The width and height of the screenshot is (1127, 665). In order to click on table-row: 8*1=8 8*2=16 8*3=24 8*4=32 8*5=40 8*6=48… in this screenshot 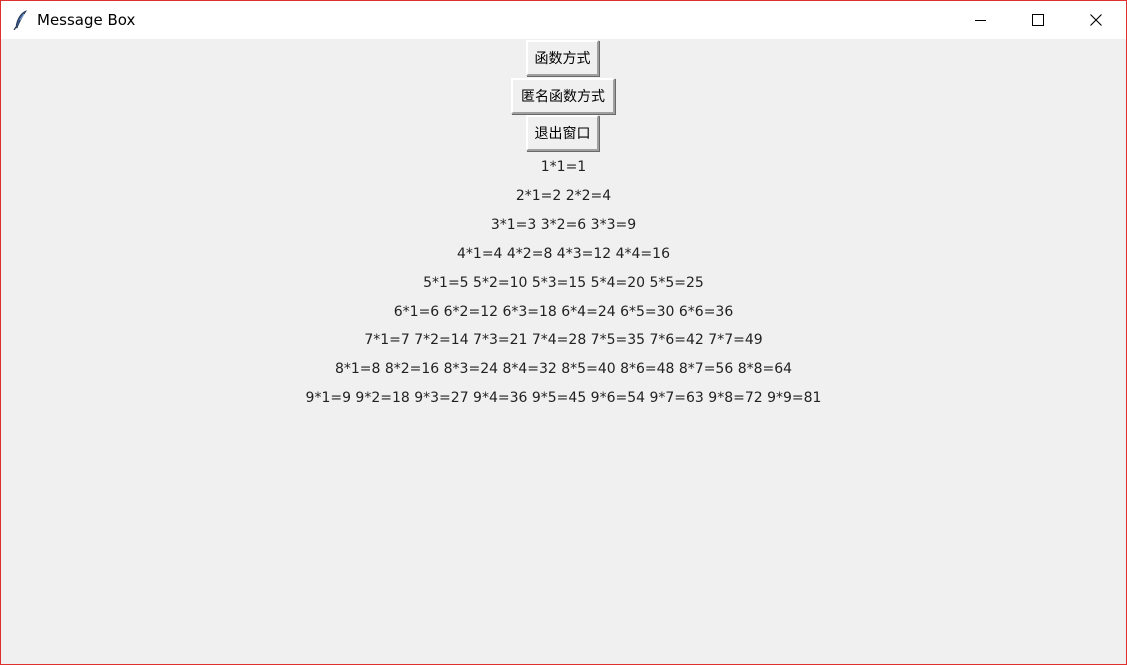, I will do `click(563, 369)`.